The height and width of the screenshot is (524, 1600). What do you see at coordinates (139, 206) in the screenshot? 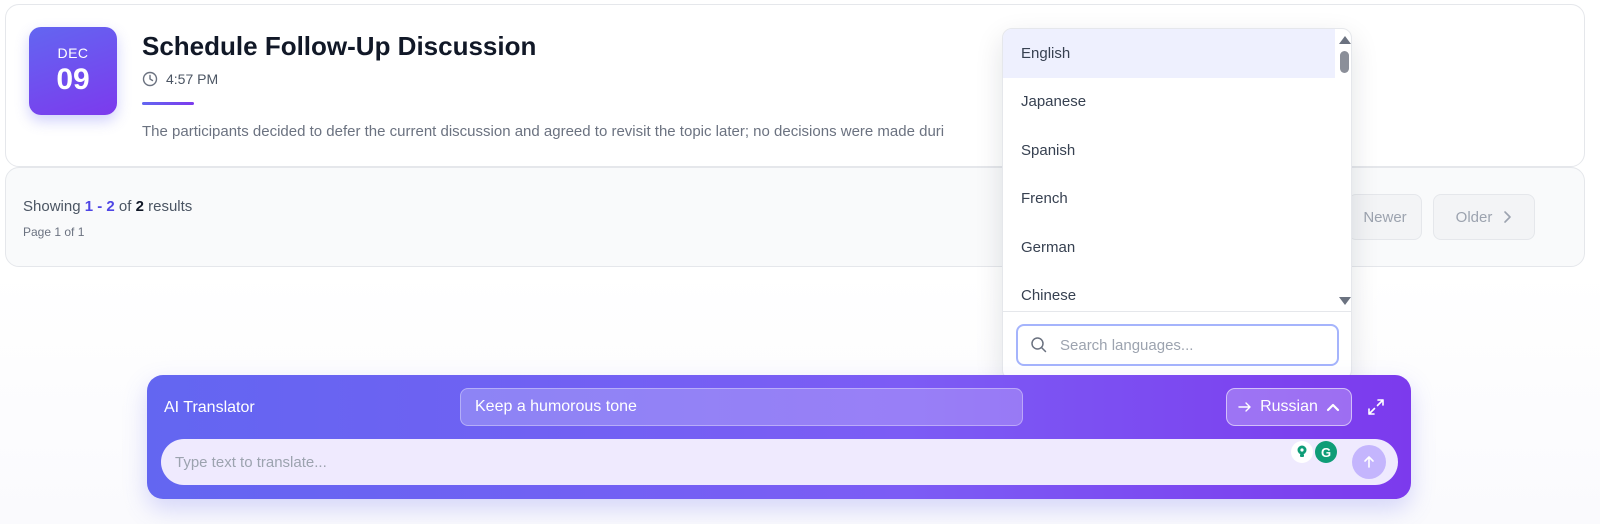
I see `results-total: 2` at bounding box center [139, 206].